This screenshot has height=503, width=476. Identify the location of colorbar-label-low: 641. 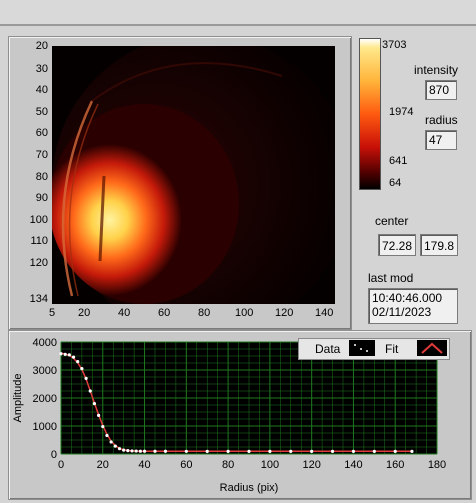
(398, 161).